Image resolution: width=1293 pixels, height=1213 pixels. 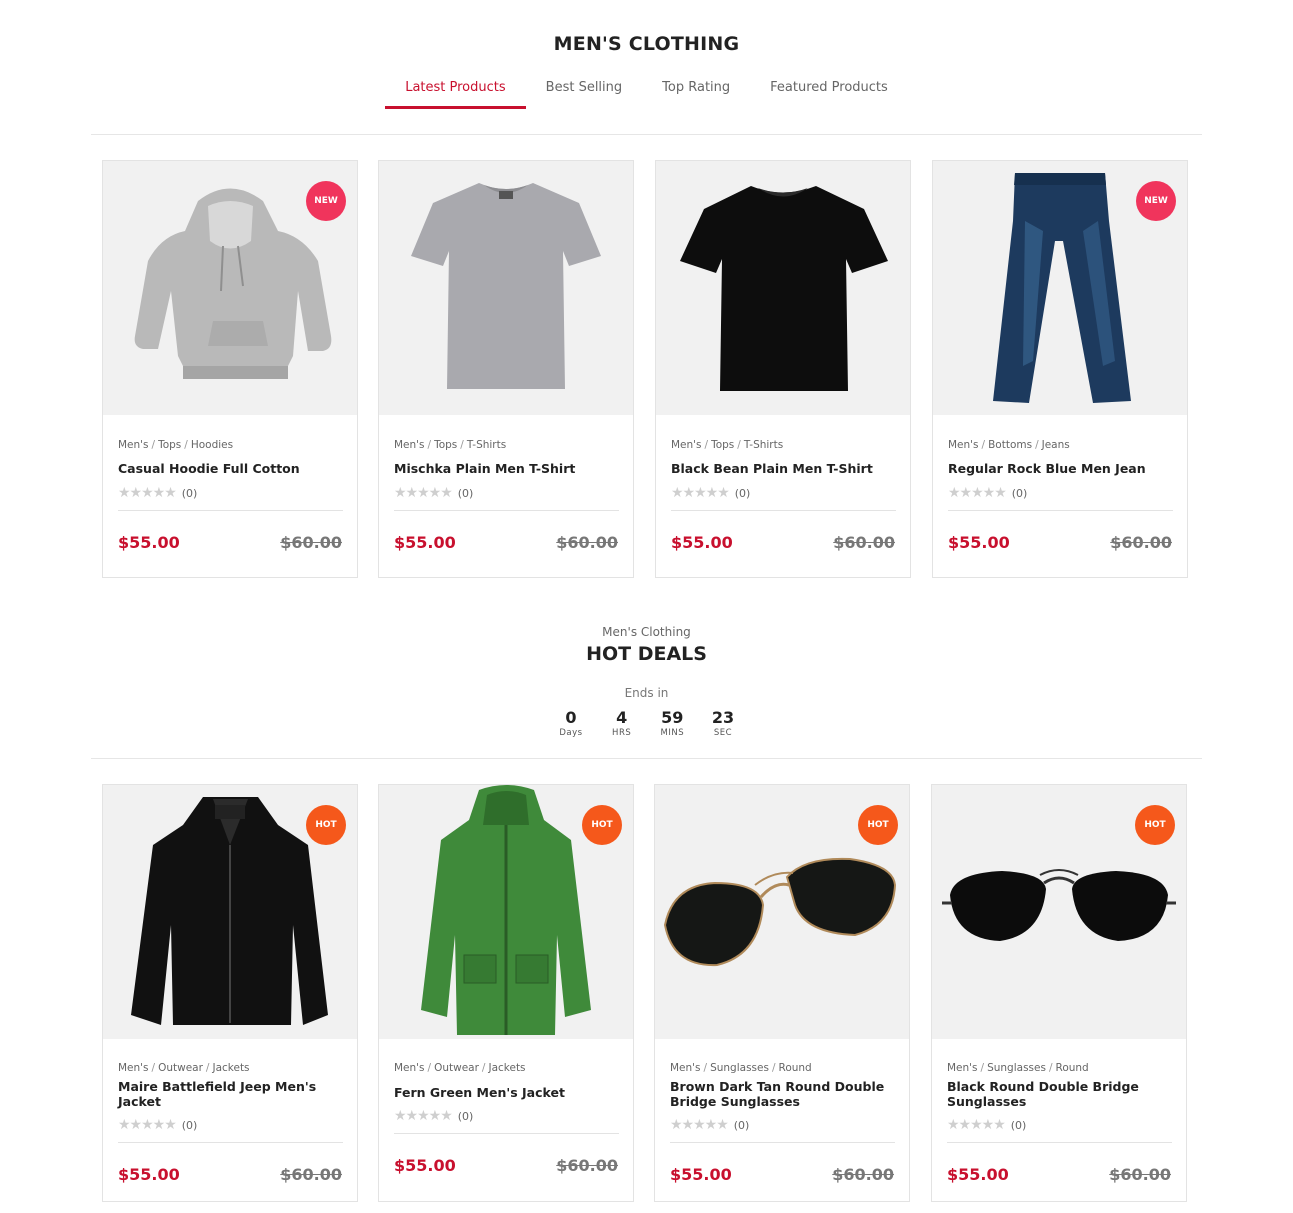 What do you see at coordinates (646, 654) in the screenshot?
I see `section-title-hot-deals: HOT DEALS` at bounding box center [646, 654].